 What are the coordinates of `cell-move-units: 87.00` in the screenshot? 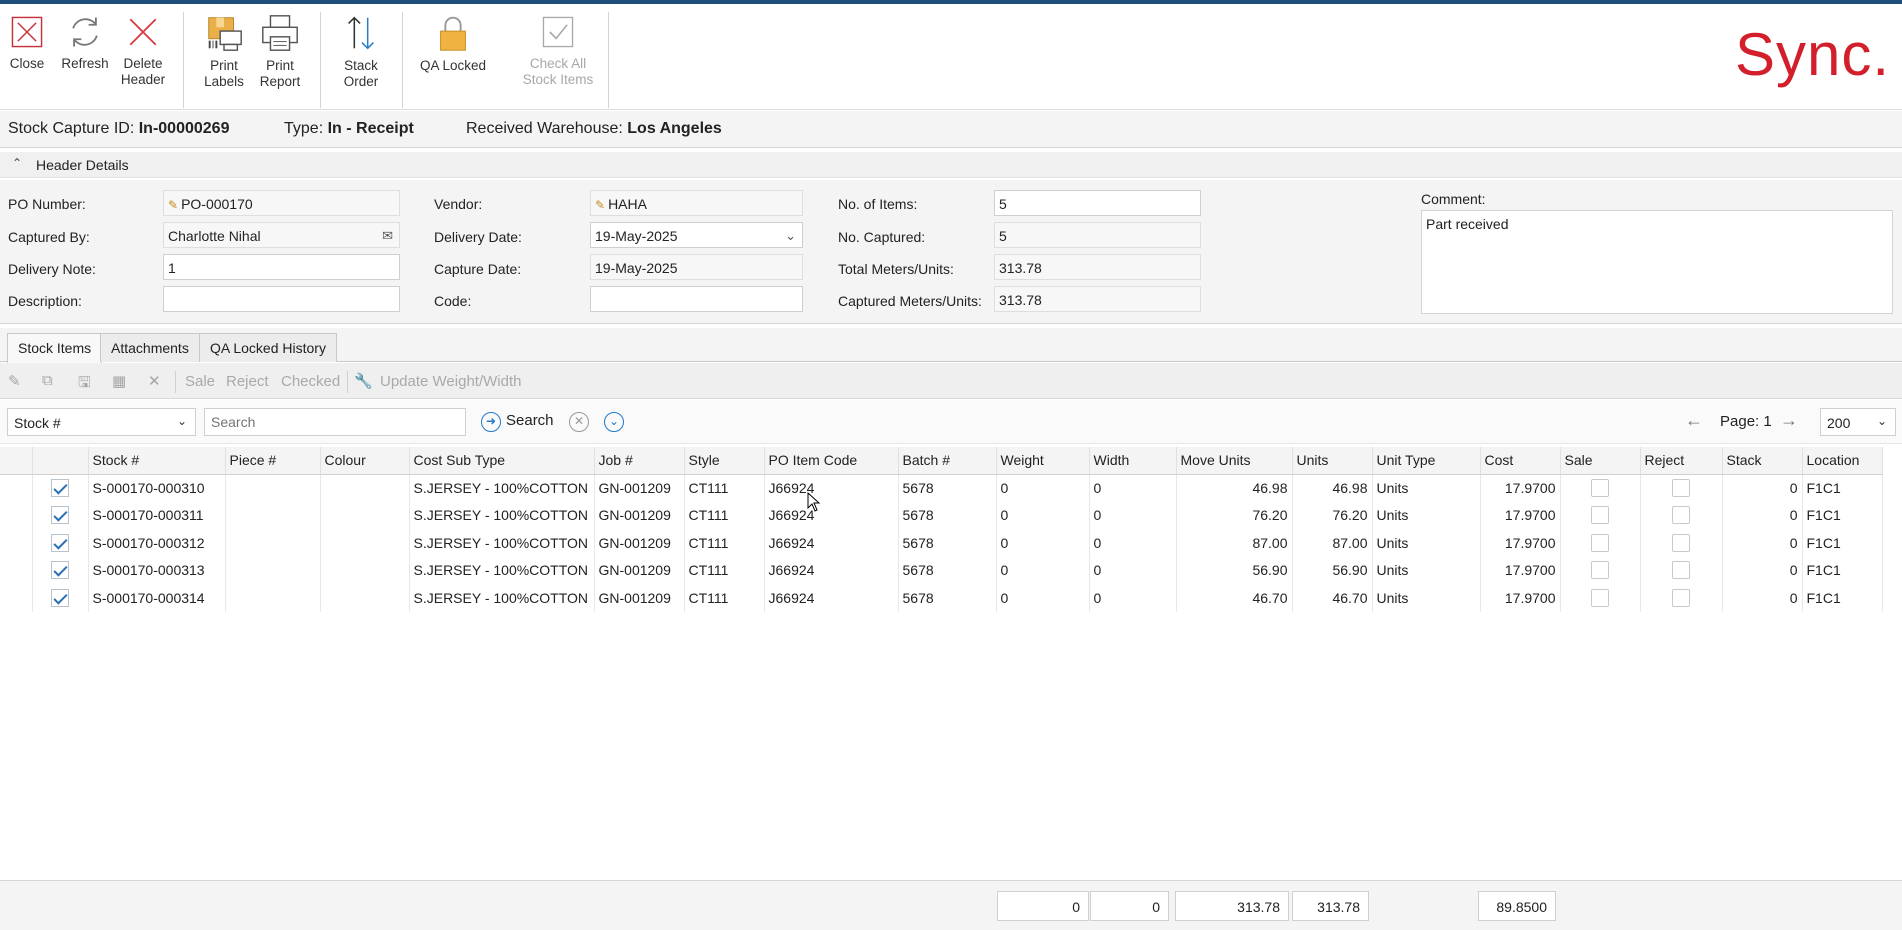 It's located at (1234, 543).